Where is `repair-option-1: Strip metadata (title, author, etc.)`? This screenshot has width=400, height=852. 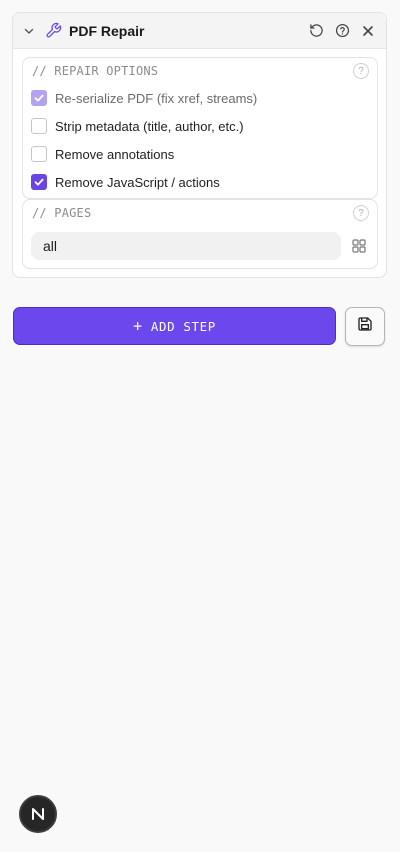 repair-option-1: Strip metadata (title, author, etc.) is located at coordinates (200, 126).